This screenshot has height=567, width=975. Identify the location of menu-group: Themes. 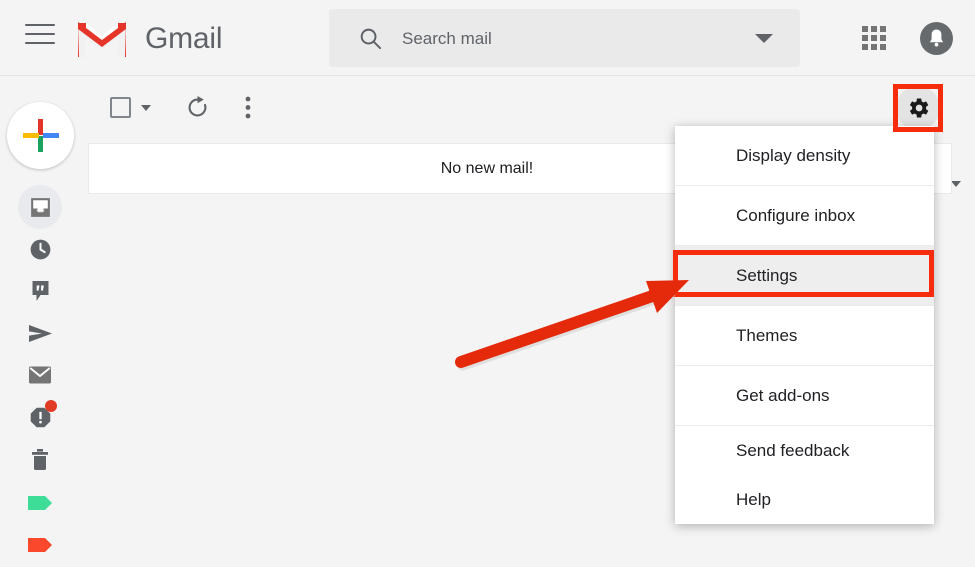
(804, 336).